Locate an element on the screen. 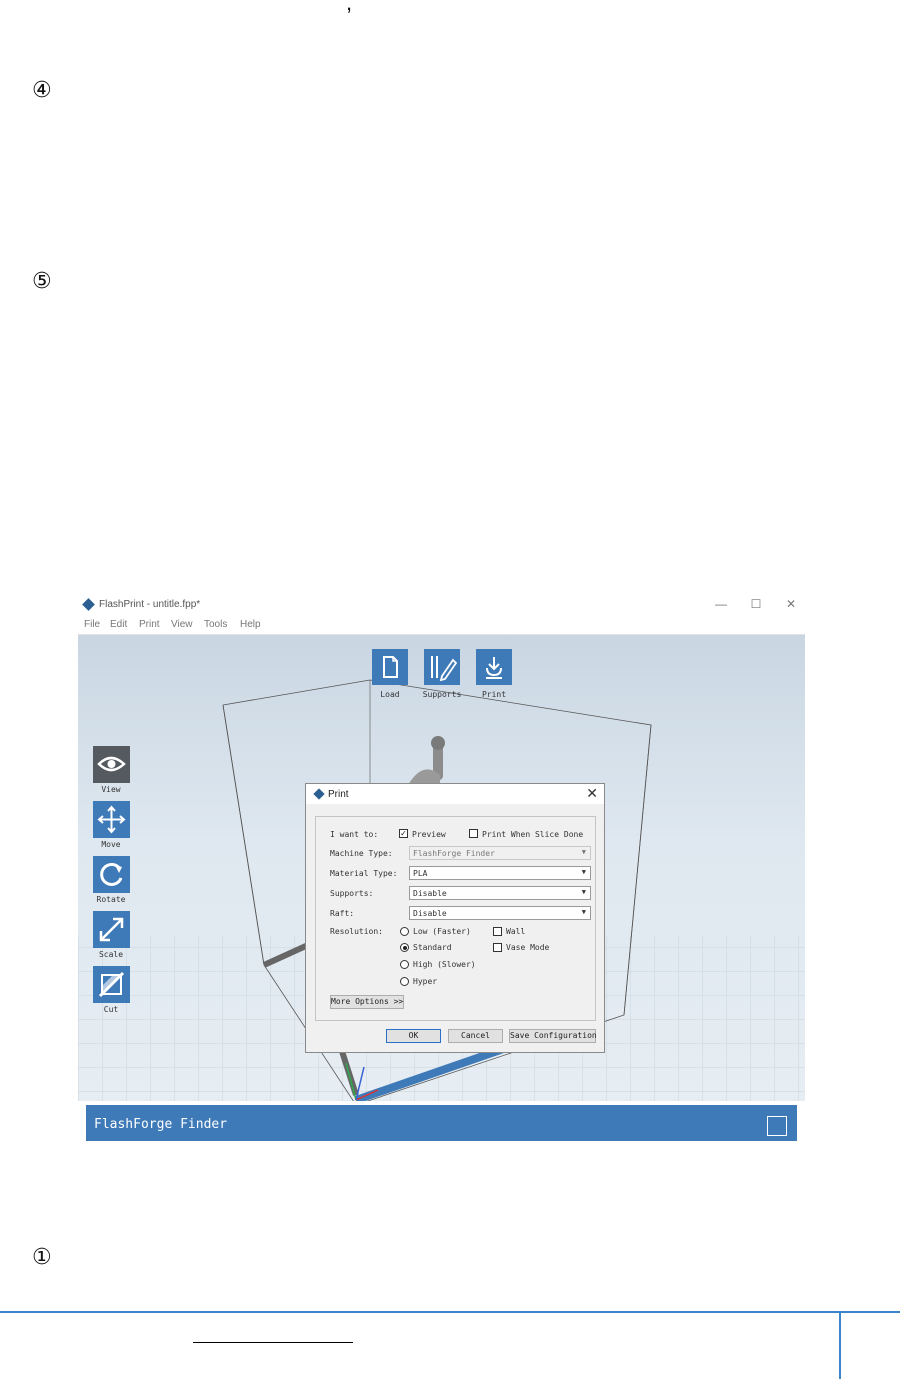 The width and height of the screenshot is (900, 1379). cut-tool-label: Cut is located at coordinates (111, 1009).